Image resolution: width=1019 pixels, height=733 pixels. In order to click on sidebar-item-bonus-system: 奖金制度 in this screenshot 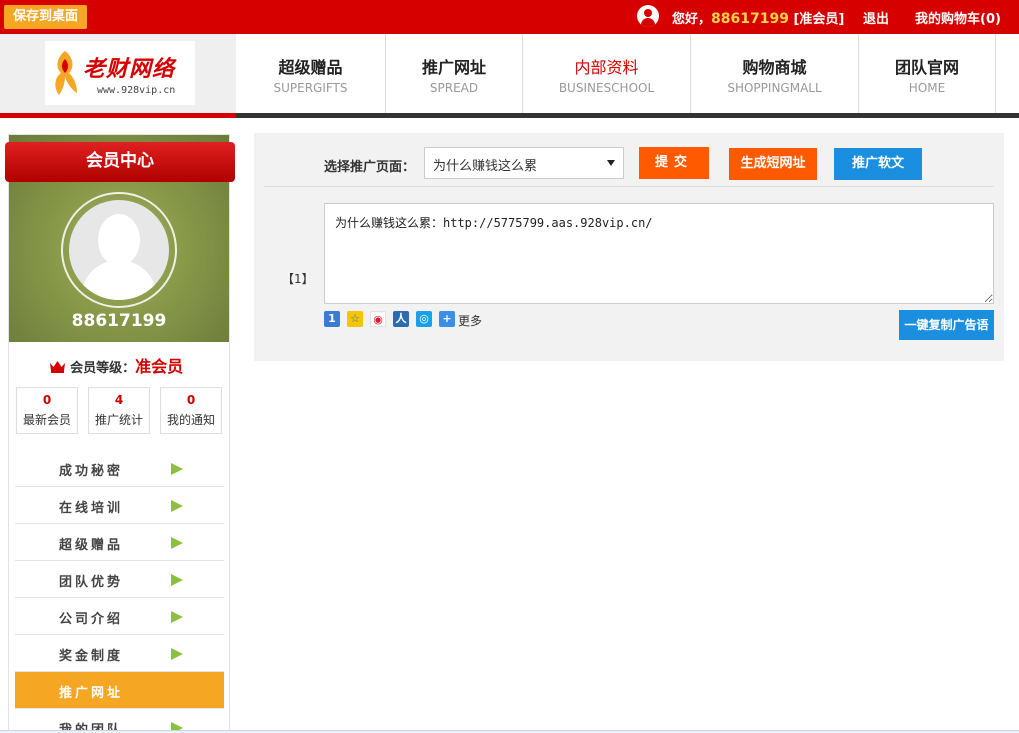, I will do `click(119, 653)`.